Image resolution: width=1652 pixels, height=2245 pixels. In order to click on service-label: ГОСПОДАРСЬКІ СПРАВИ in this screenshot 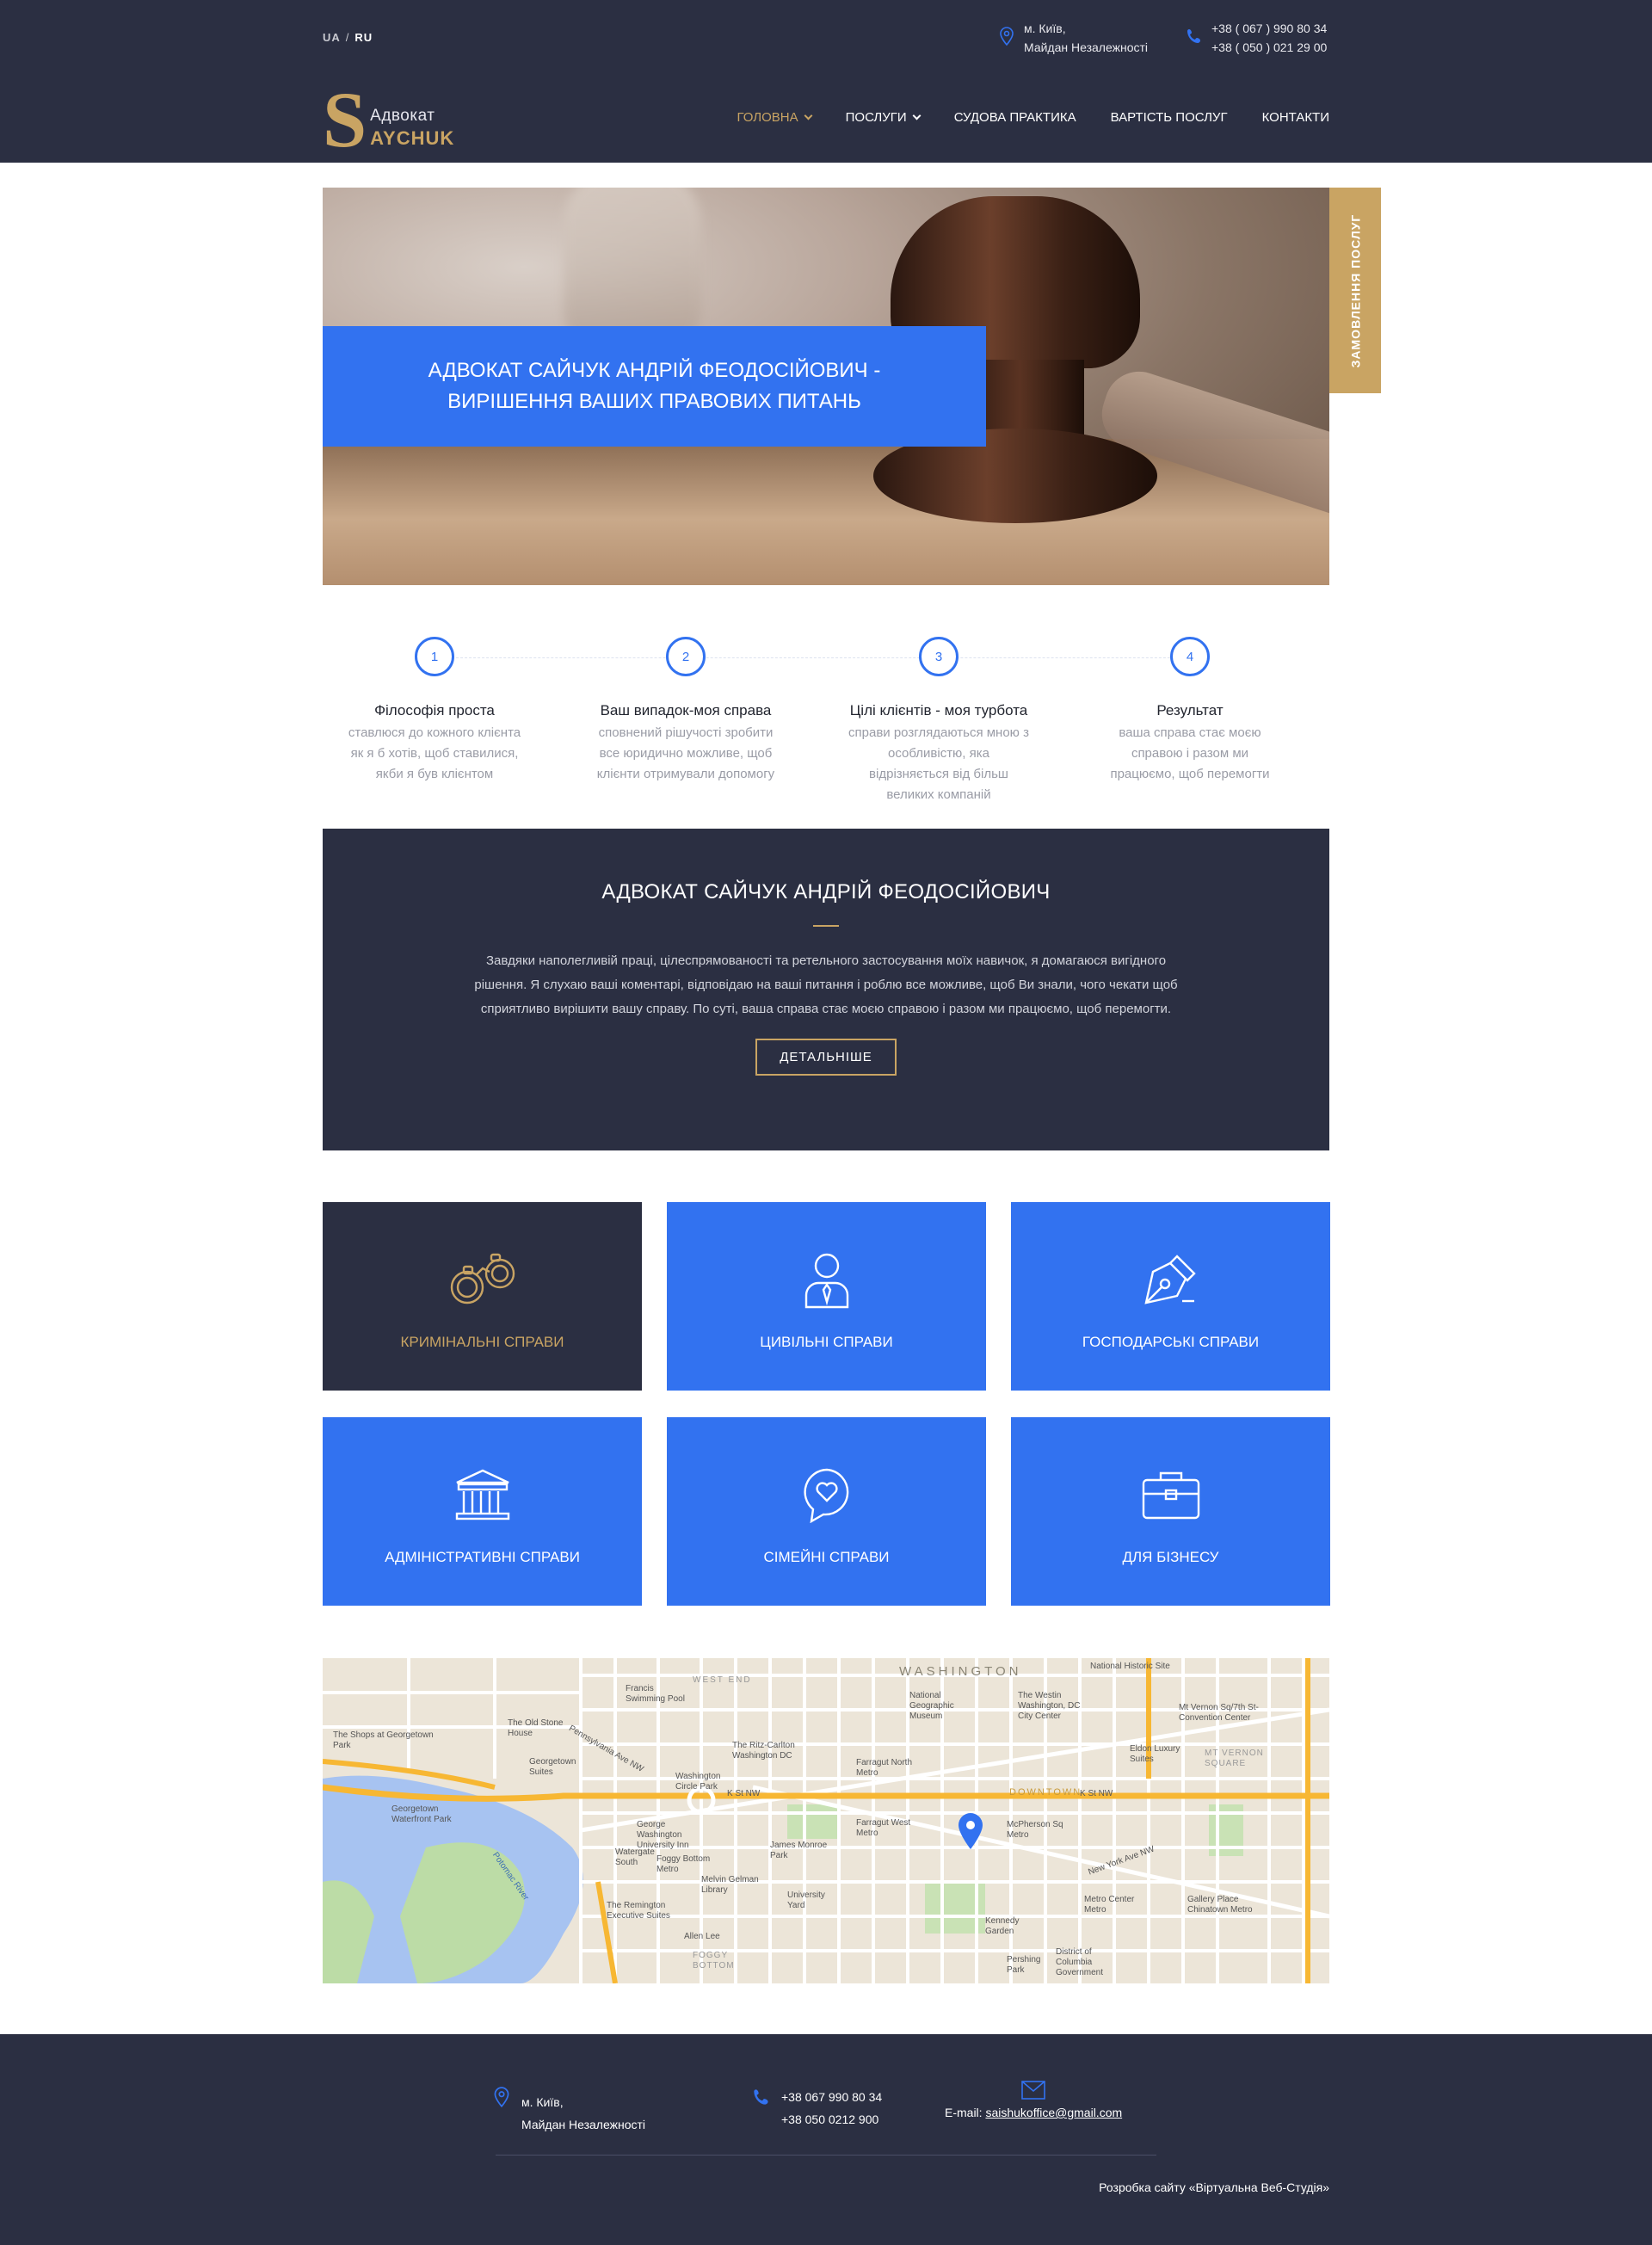, I will do `click(1171, 1342)`.